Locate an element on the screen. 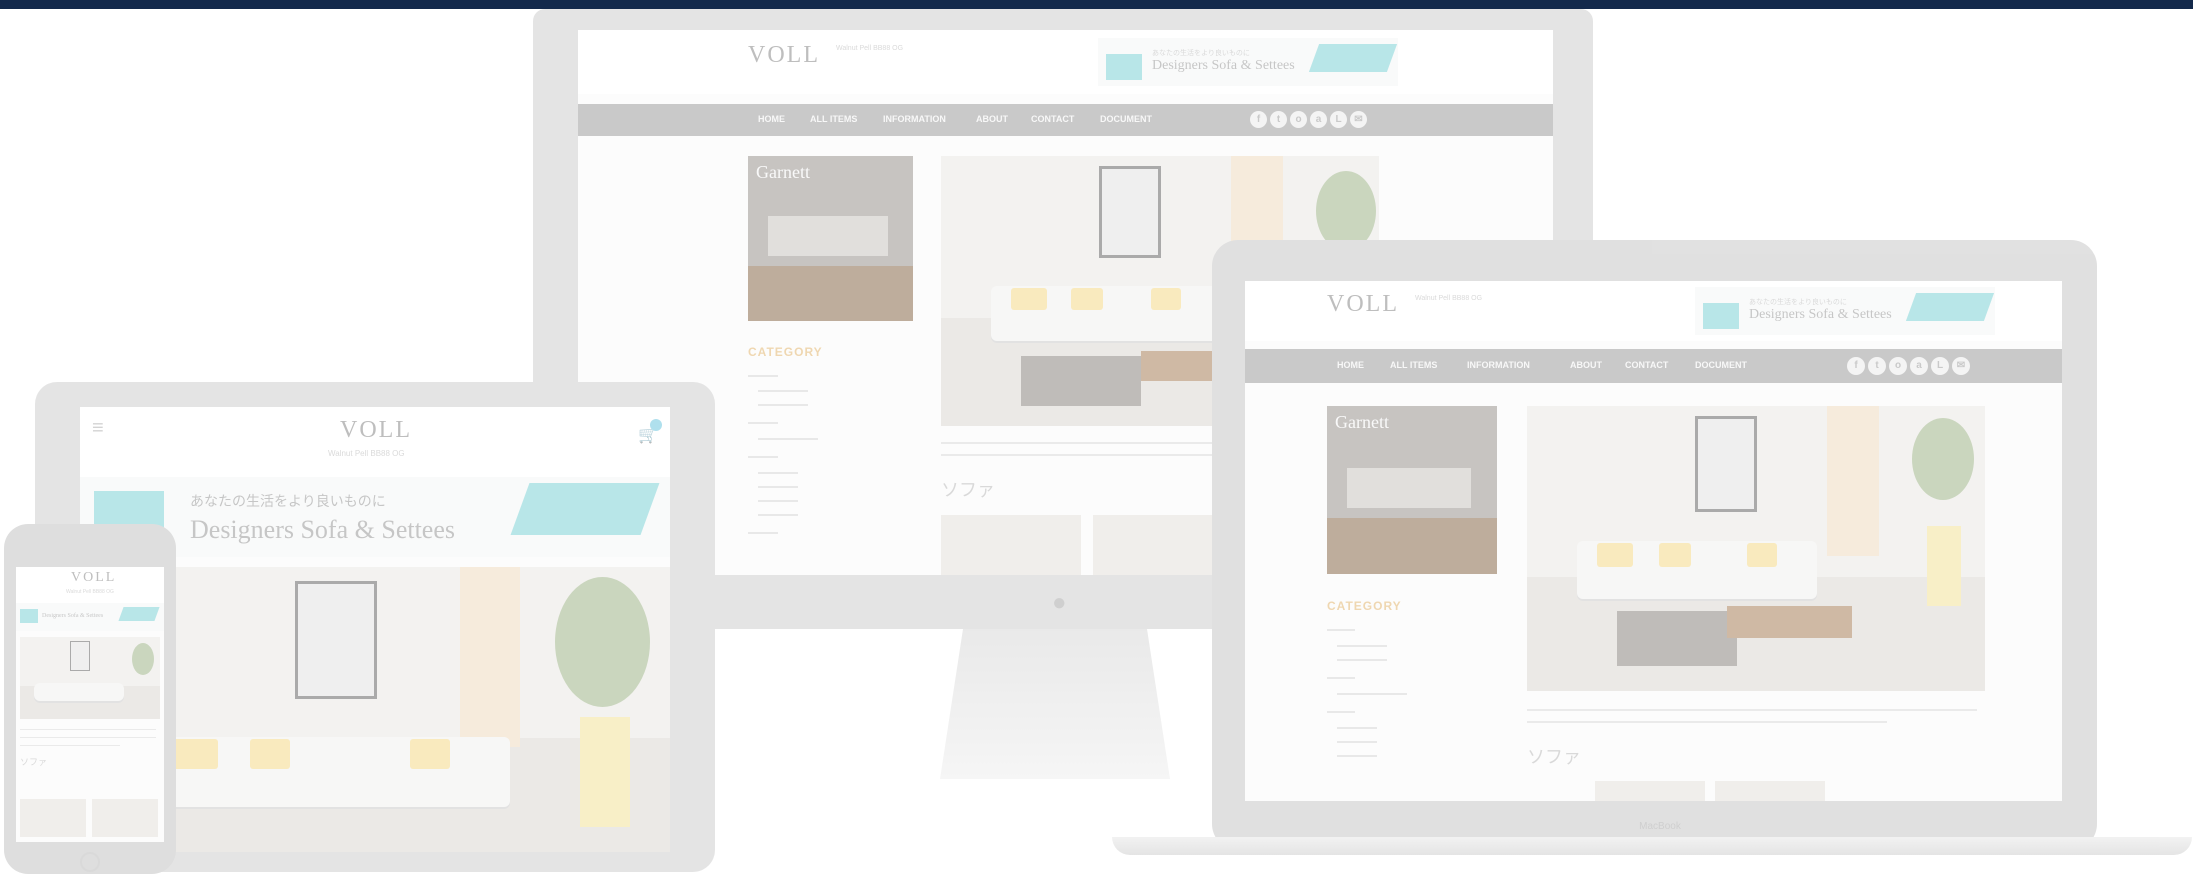  header-banner: Designers Sofa & Settees is located at coordinates (90, 617).